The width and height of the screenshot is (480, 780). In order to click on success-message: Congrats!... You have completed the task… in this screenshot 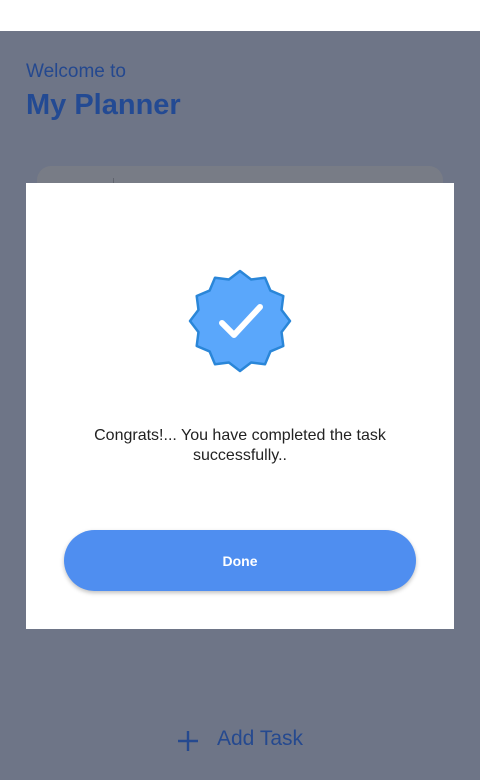, I will do `click(240, 445)`.